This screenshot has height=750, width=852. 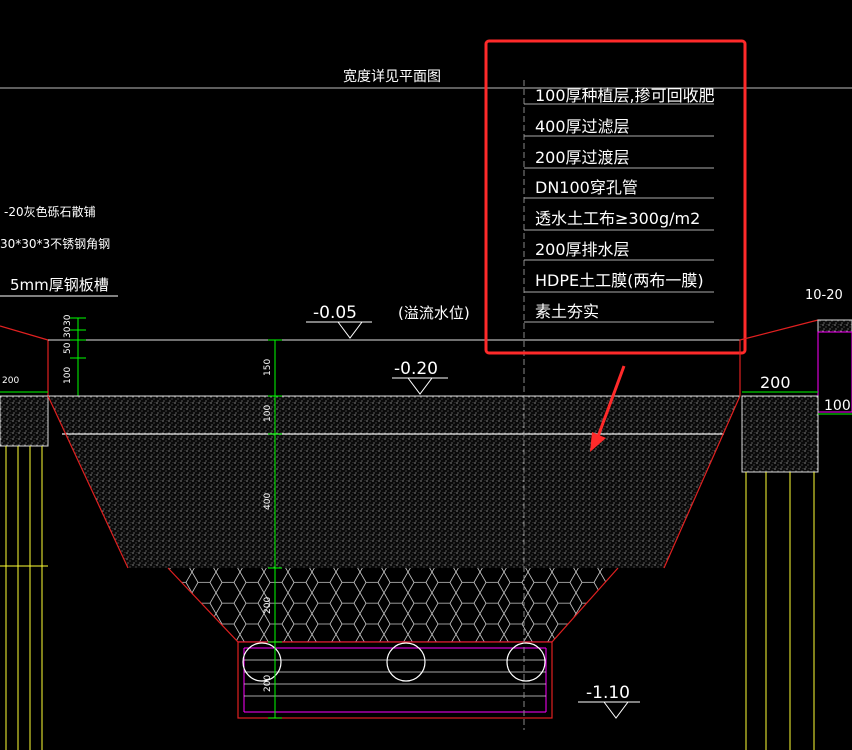 I want to click on layer-label-transition: 200厚过渡层, so click(x=582, y=157).